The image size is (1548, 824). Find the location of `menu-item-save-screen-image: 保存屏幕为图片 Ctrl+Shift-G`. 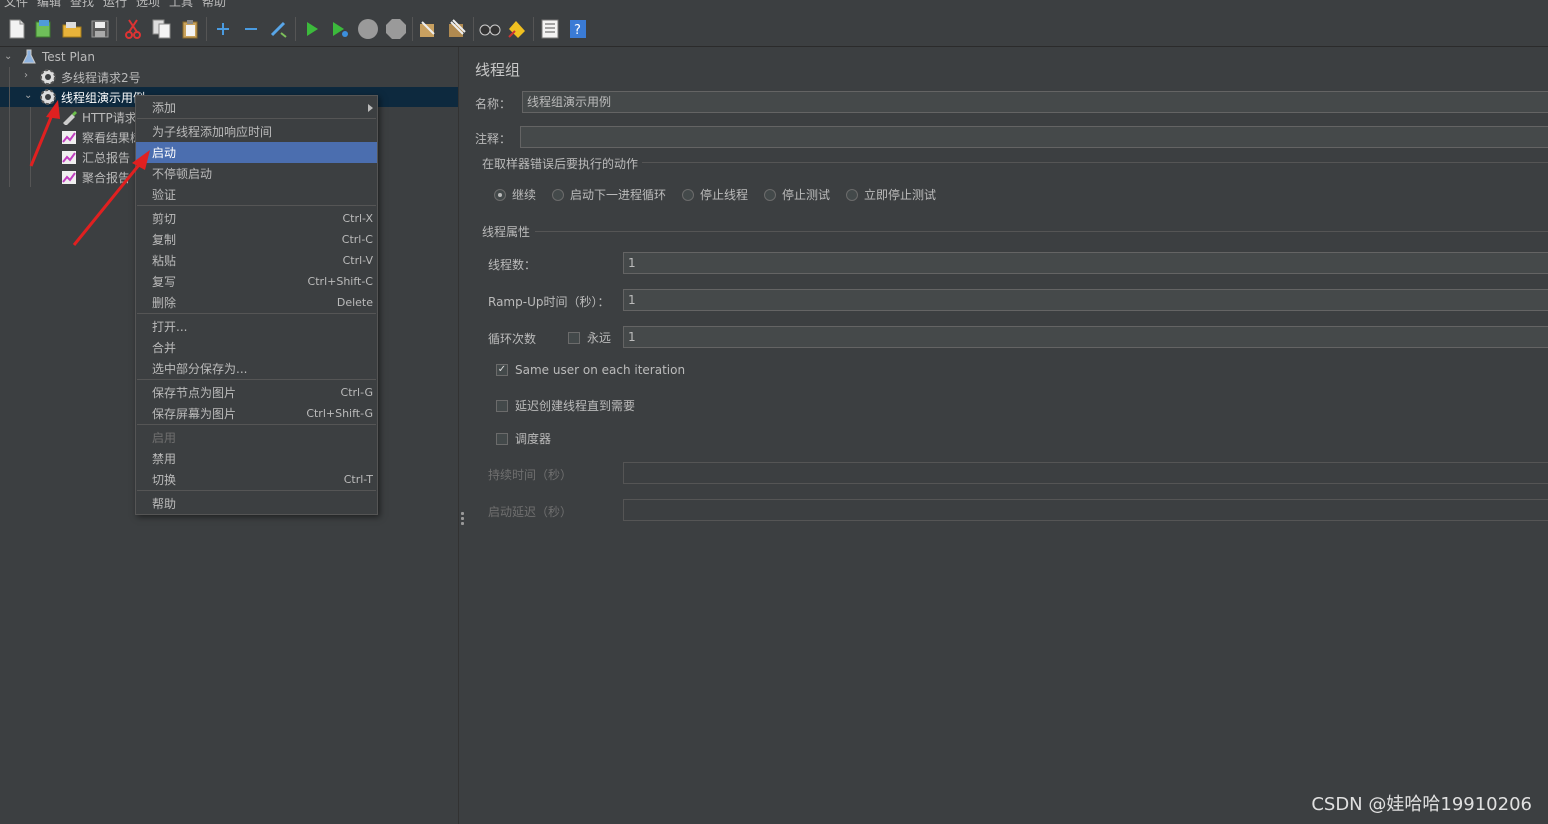

menu-item-save-screen-image: 保存屏幕为图片 Ctrl+Shift-G is located at coordinates (256, 413).